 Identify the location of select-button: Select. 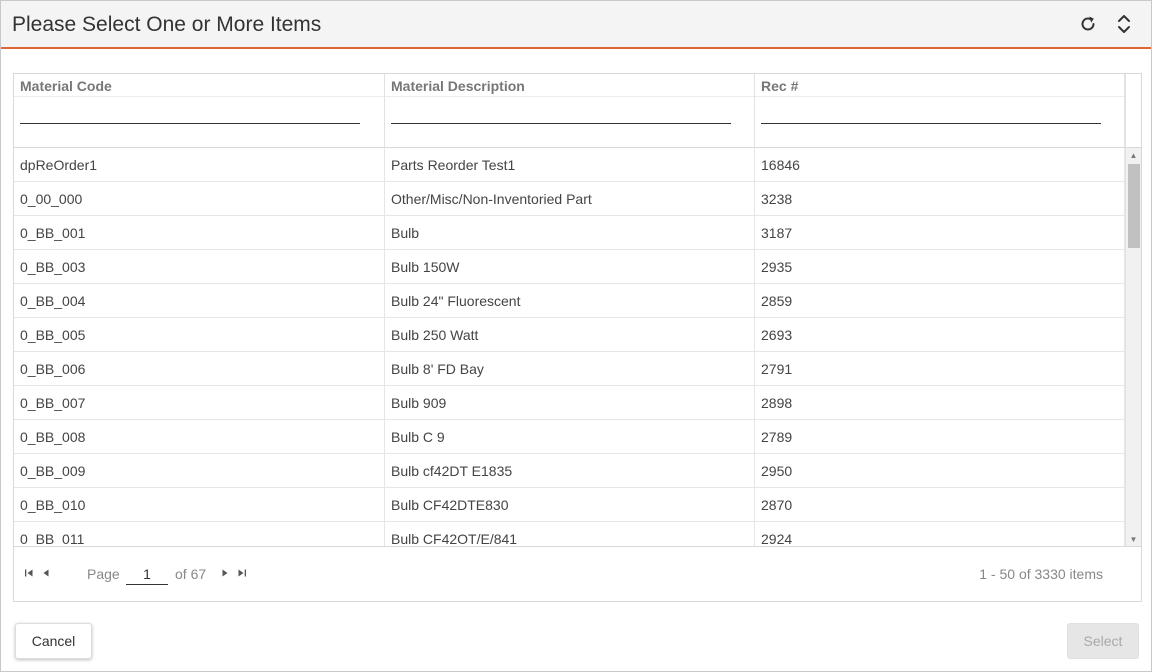
(1103, 641).